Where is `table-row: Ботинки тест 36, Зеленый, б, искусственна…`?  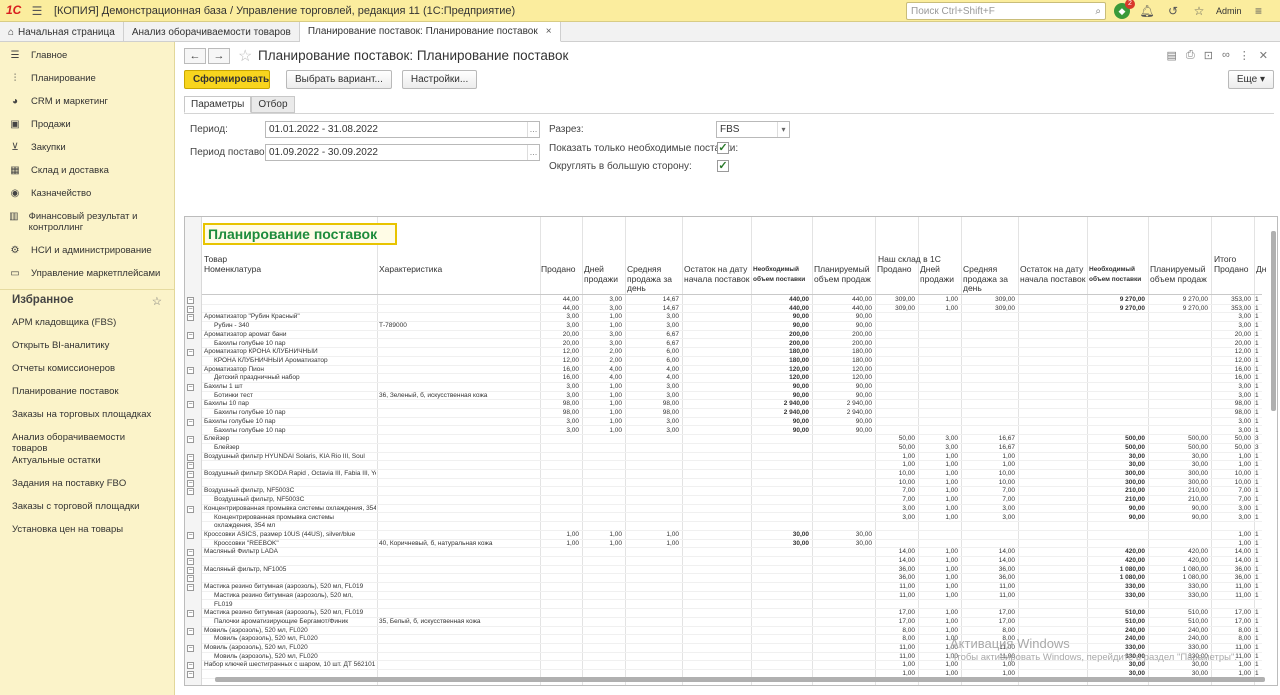
table-row: Ботинки тест 36, Зеленый, б, искусственна… is located at coordinates (732, 396).